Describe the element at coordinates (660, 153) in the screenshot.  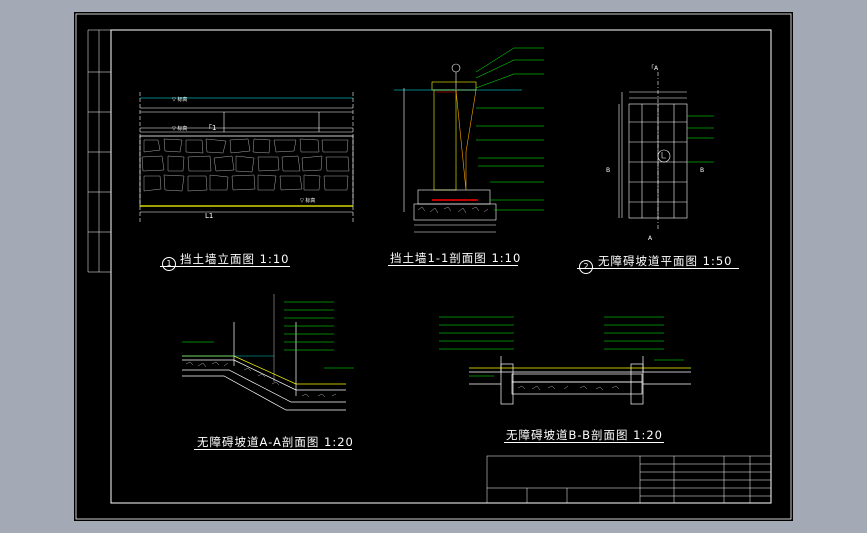
I see `plan-drawing: 「A A B B` at that location.